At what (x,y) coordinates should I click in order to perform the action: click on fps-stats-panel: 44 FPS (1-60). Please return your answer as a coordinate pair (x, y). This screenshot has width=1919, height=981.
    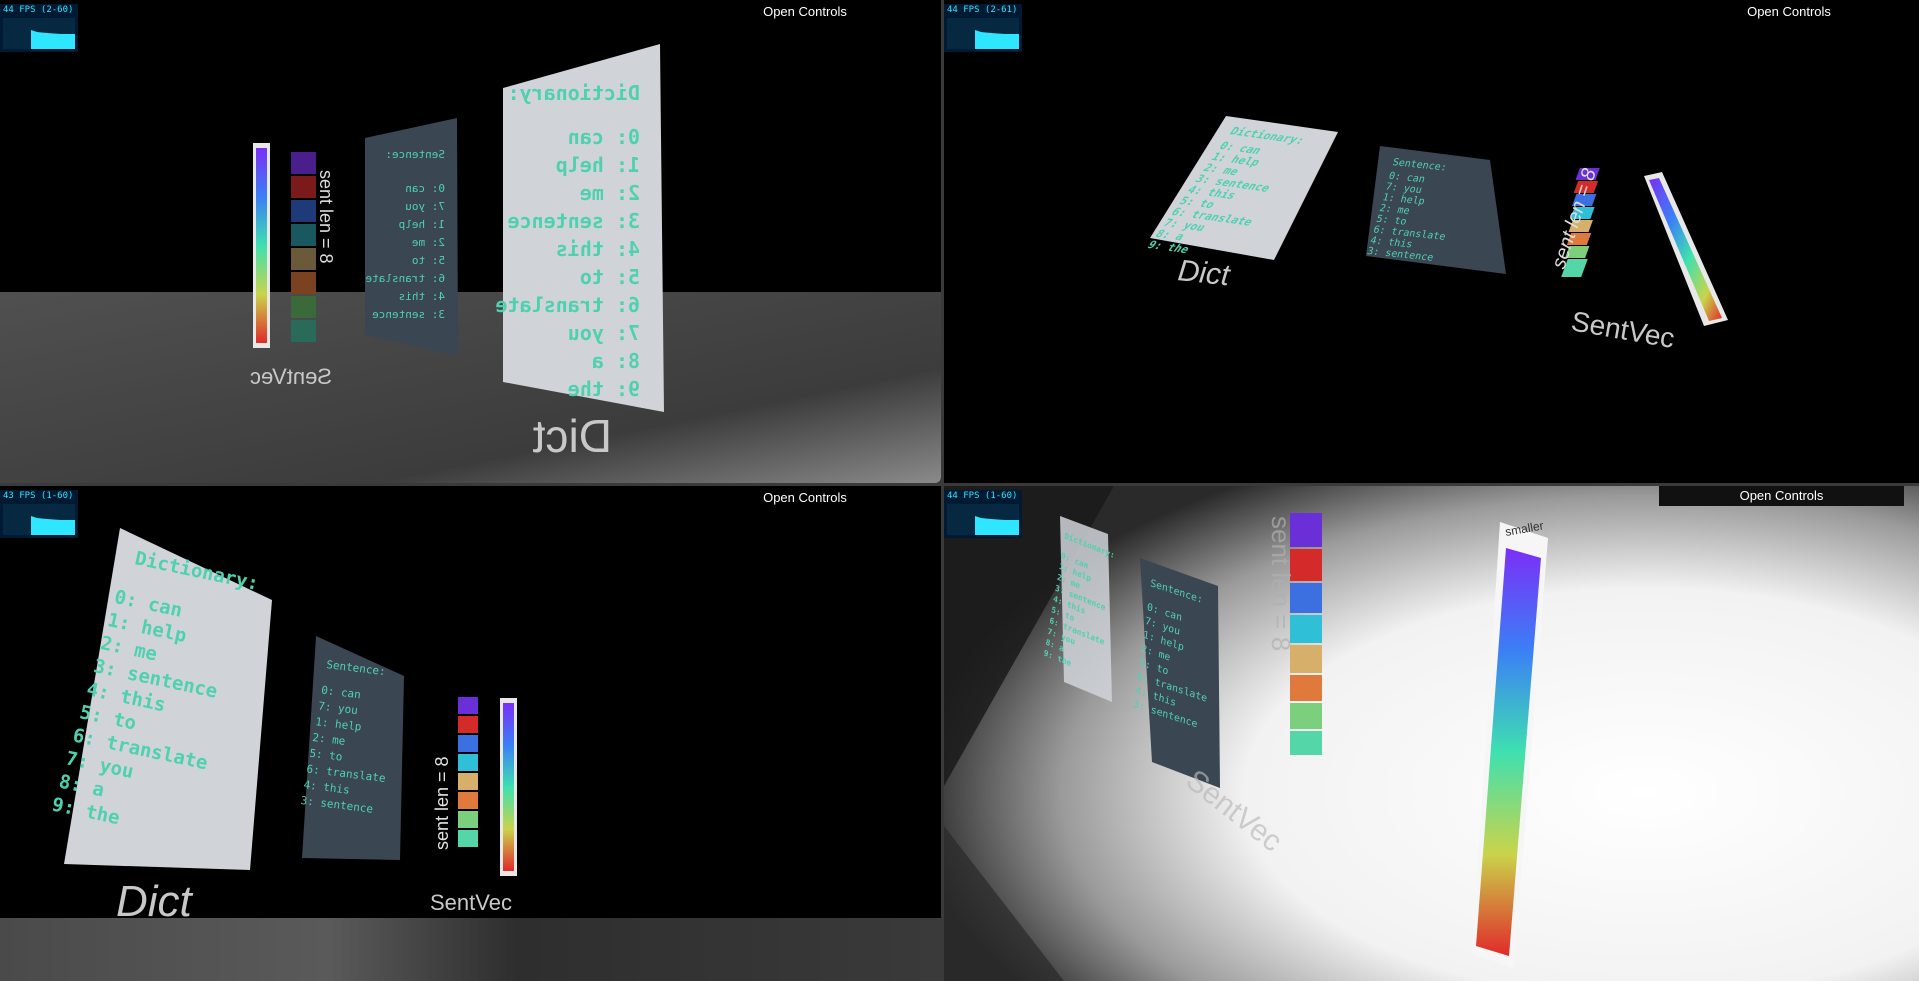
    Looking at the image, I should click on (983, 514).